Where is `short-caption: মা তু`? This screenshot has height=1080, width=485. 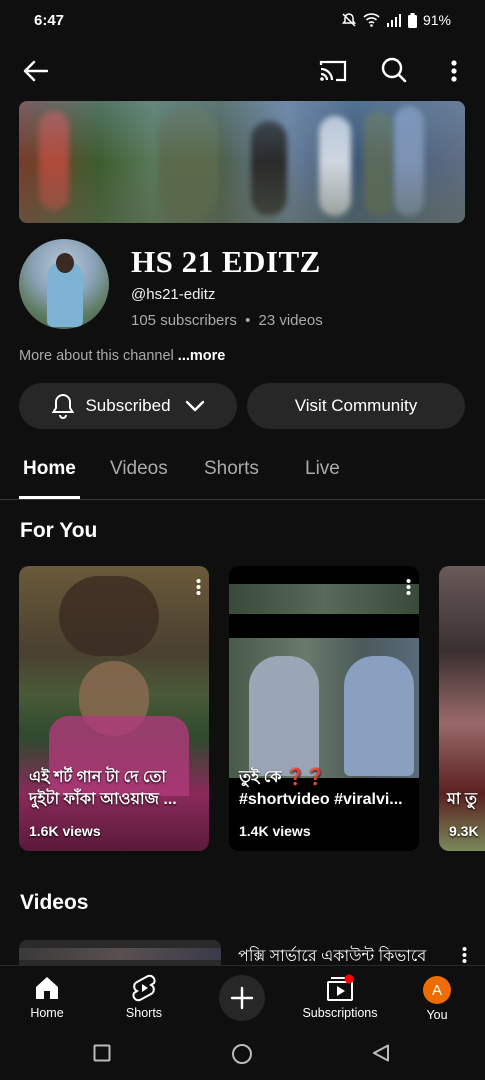
short-caption: মা তু is located at coordinates (462, 799).